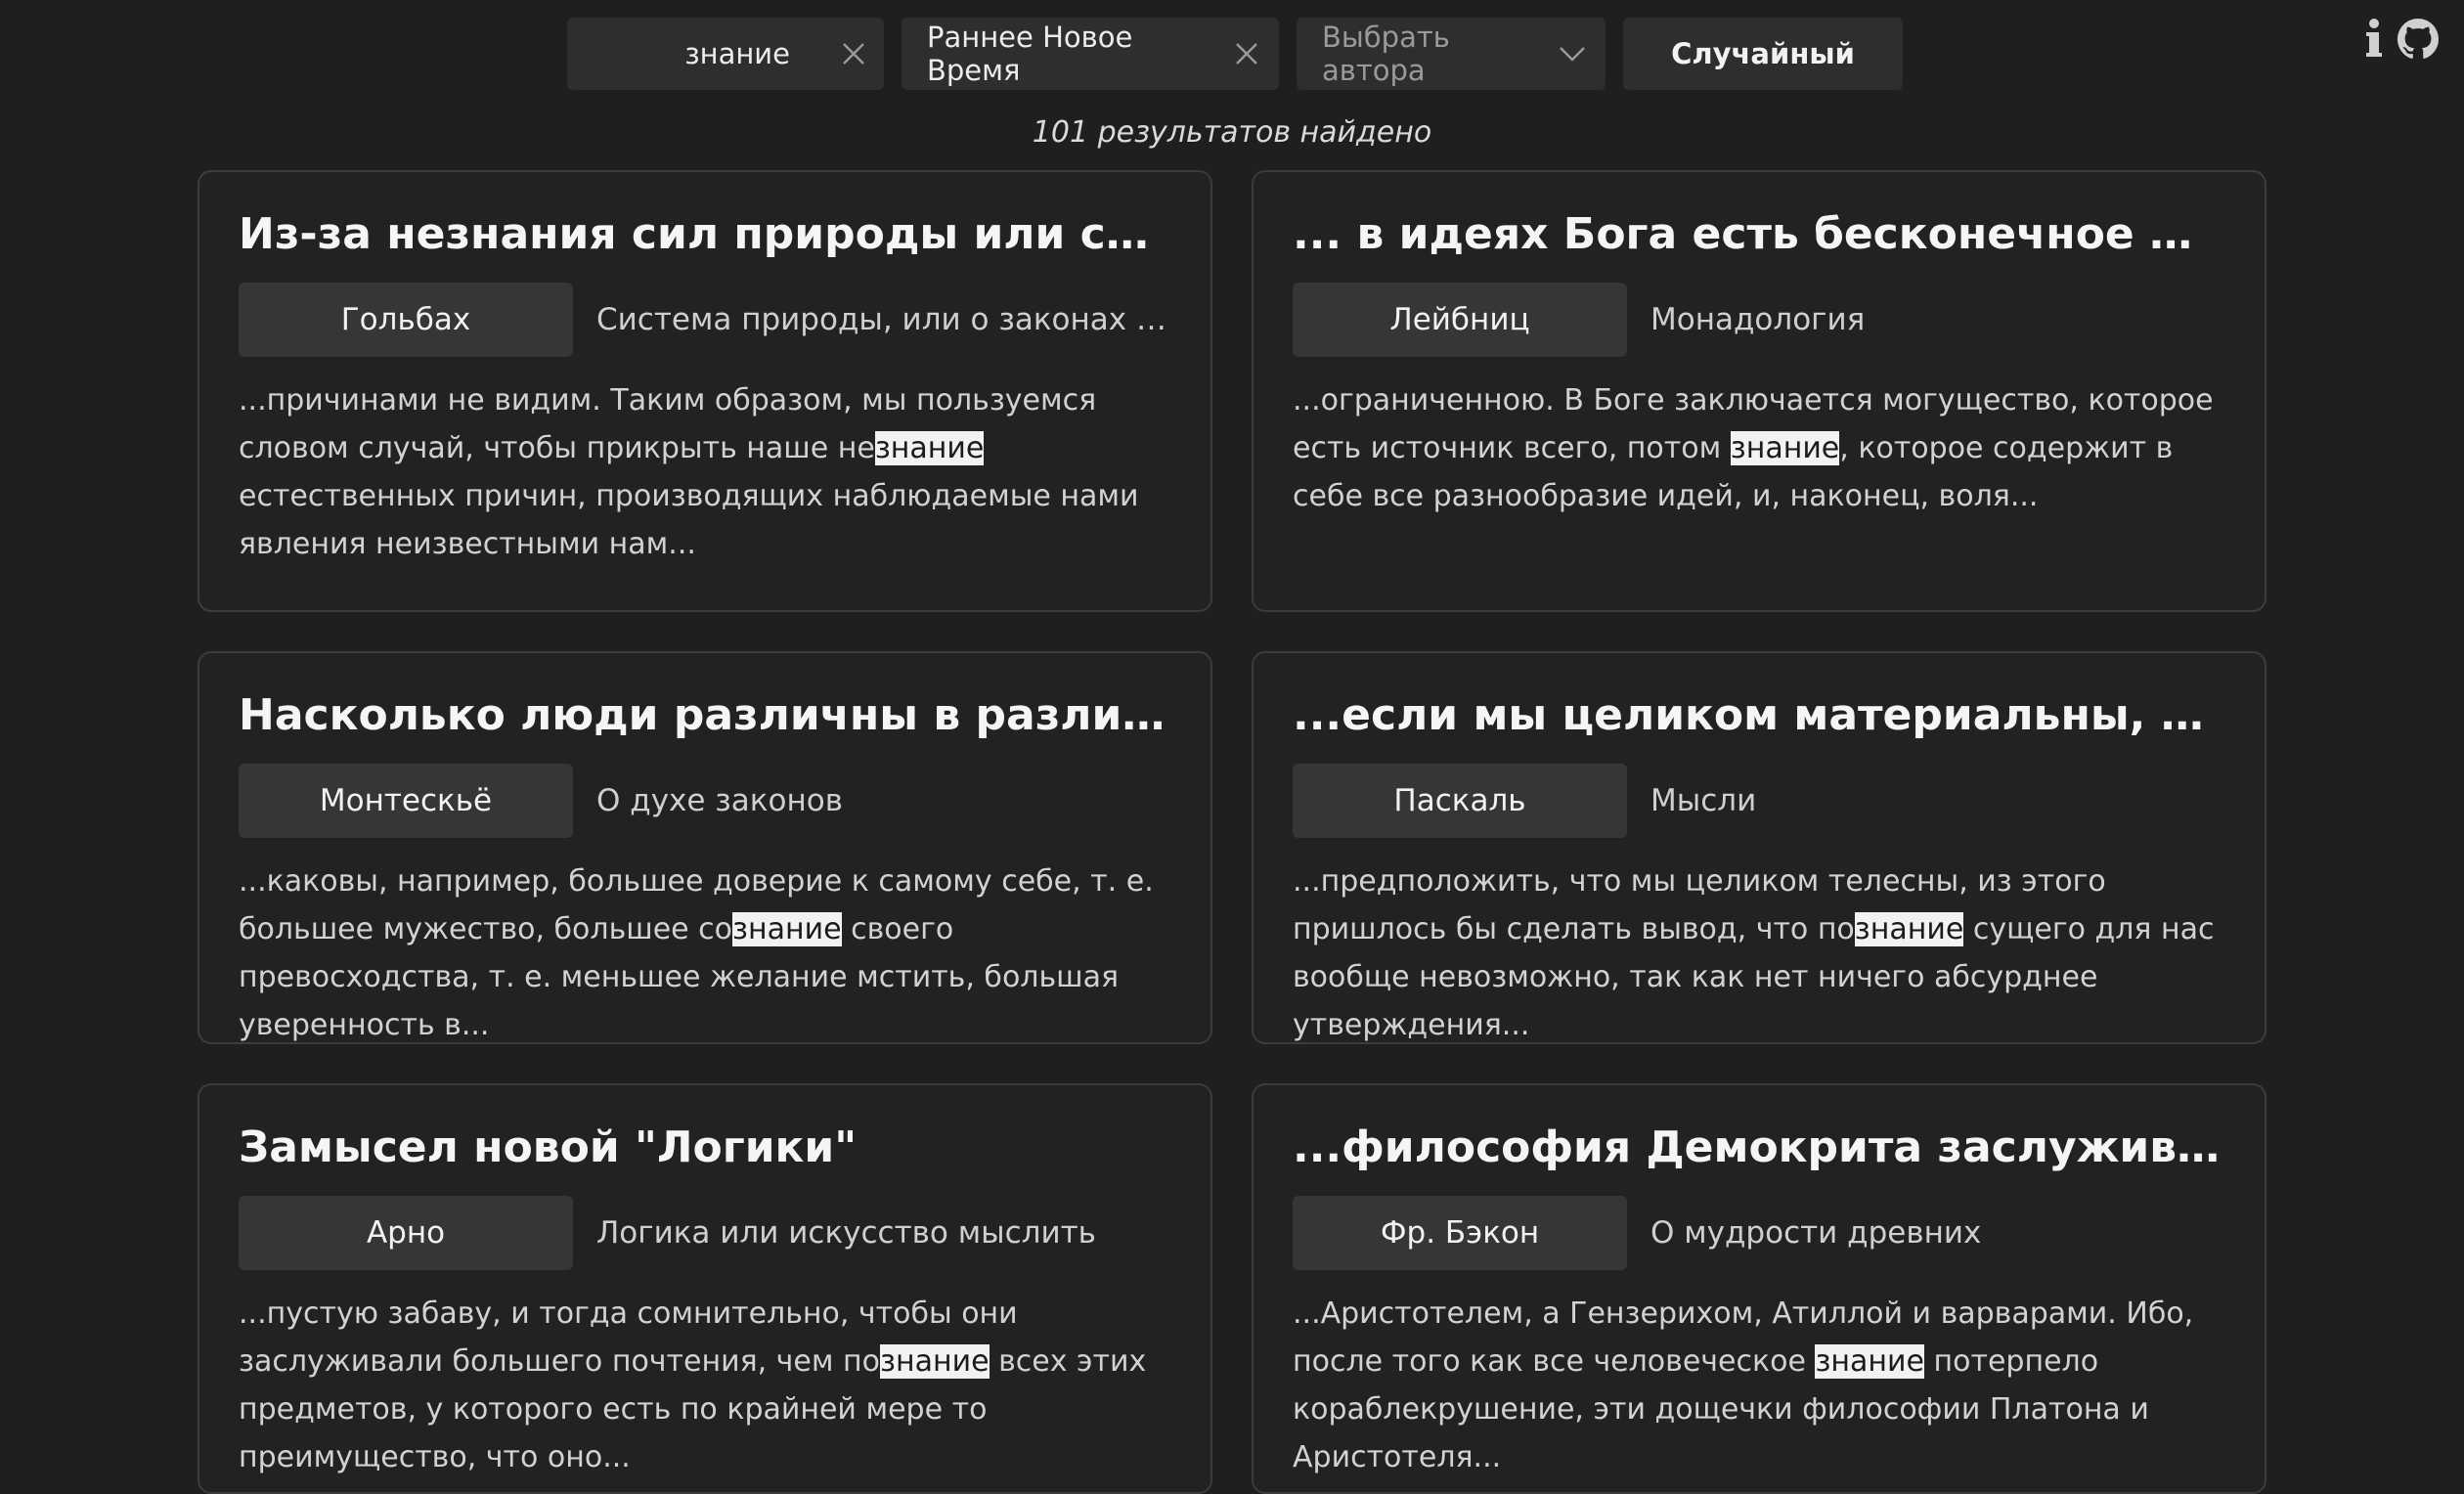 Image resolution: width=2464 pixels, height=1494 pixels. I want to click on work-title: Монадология, so click(1758, 319).